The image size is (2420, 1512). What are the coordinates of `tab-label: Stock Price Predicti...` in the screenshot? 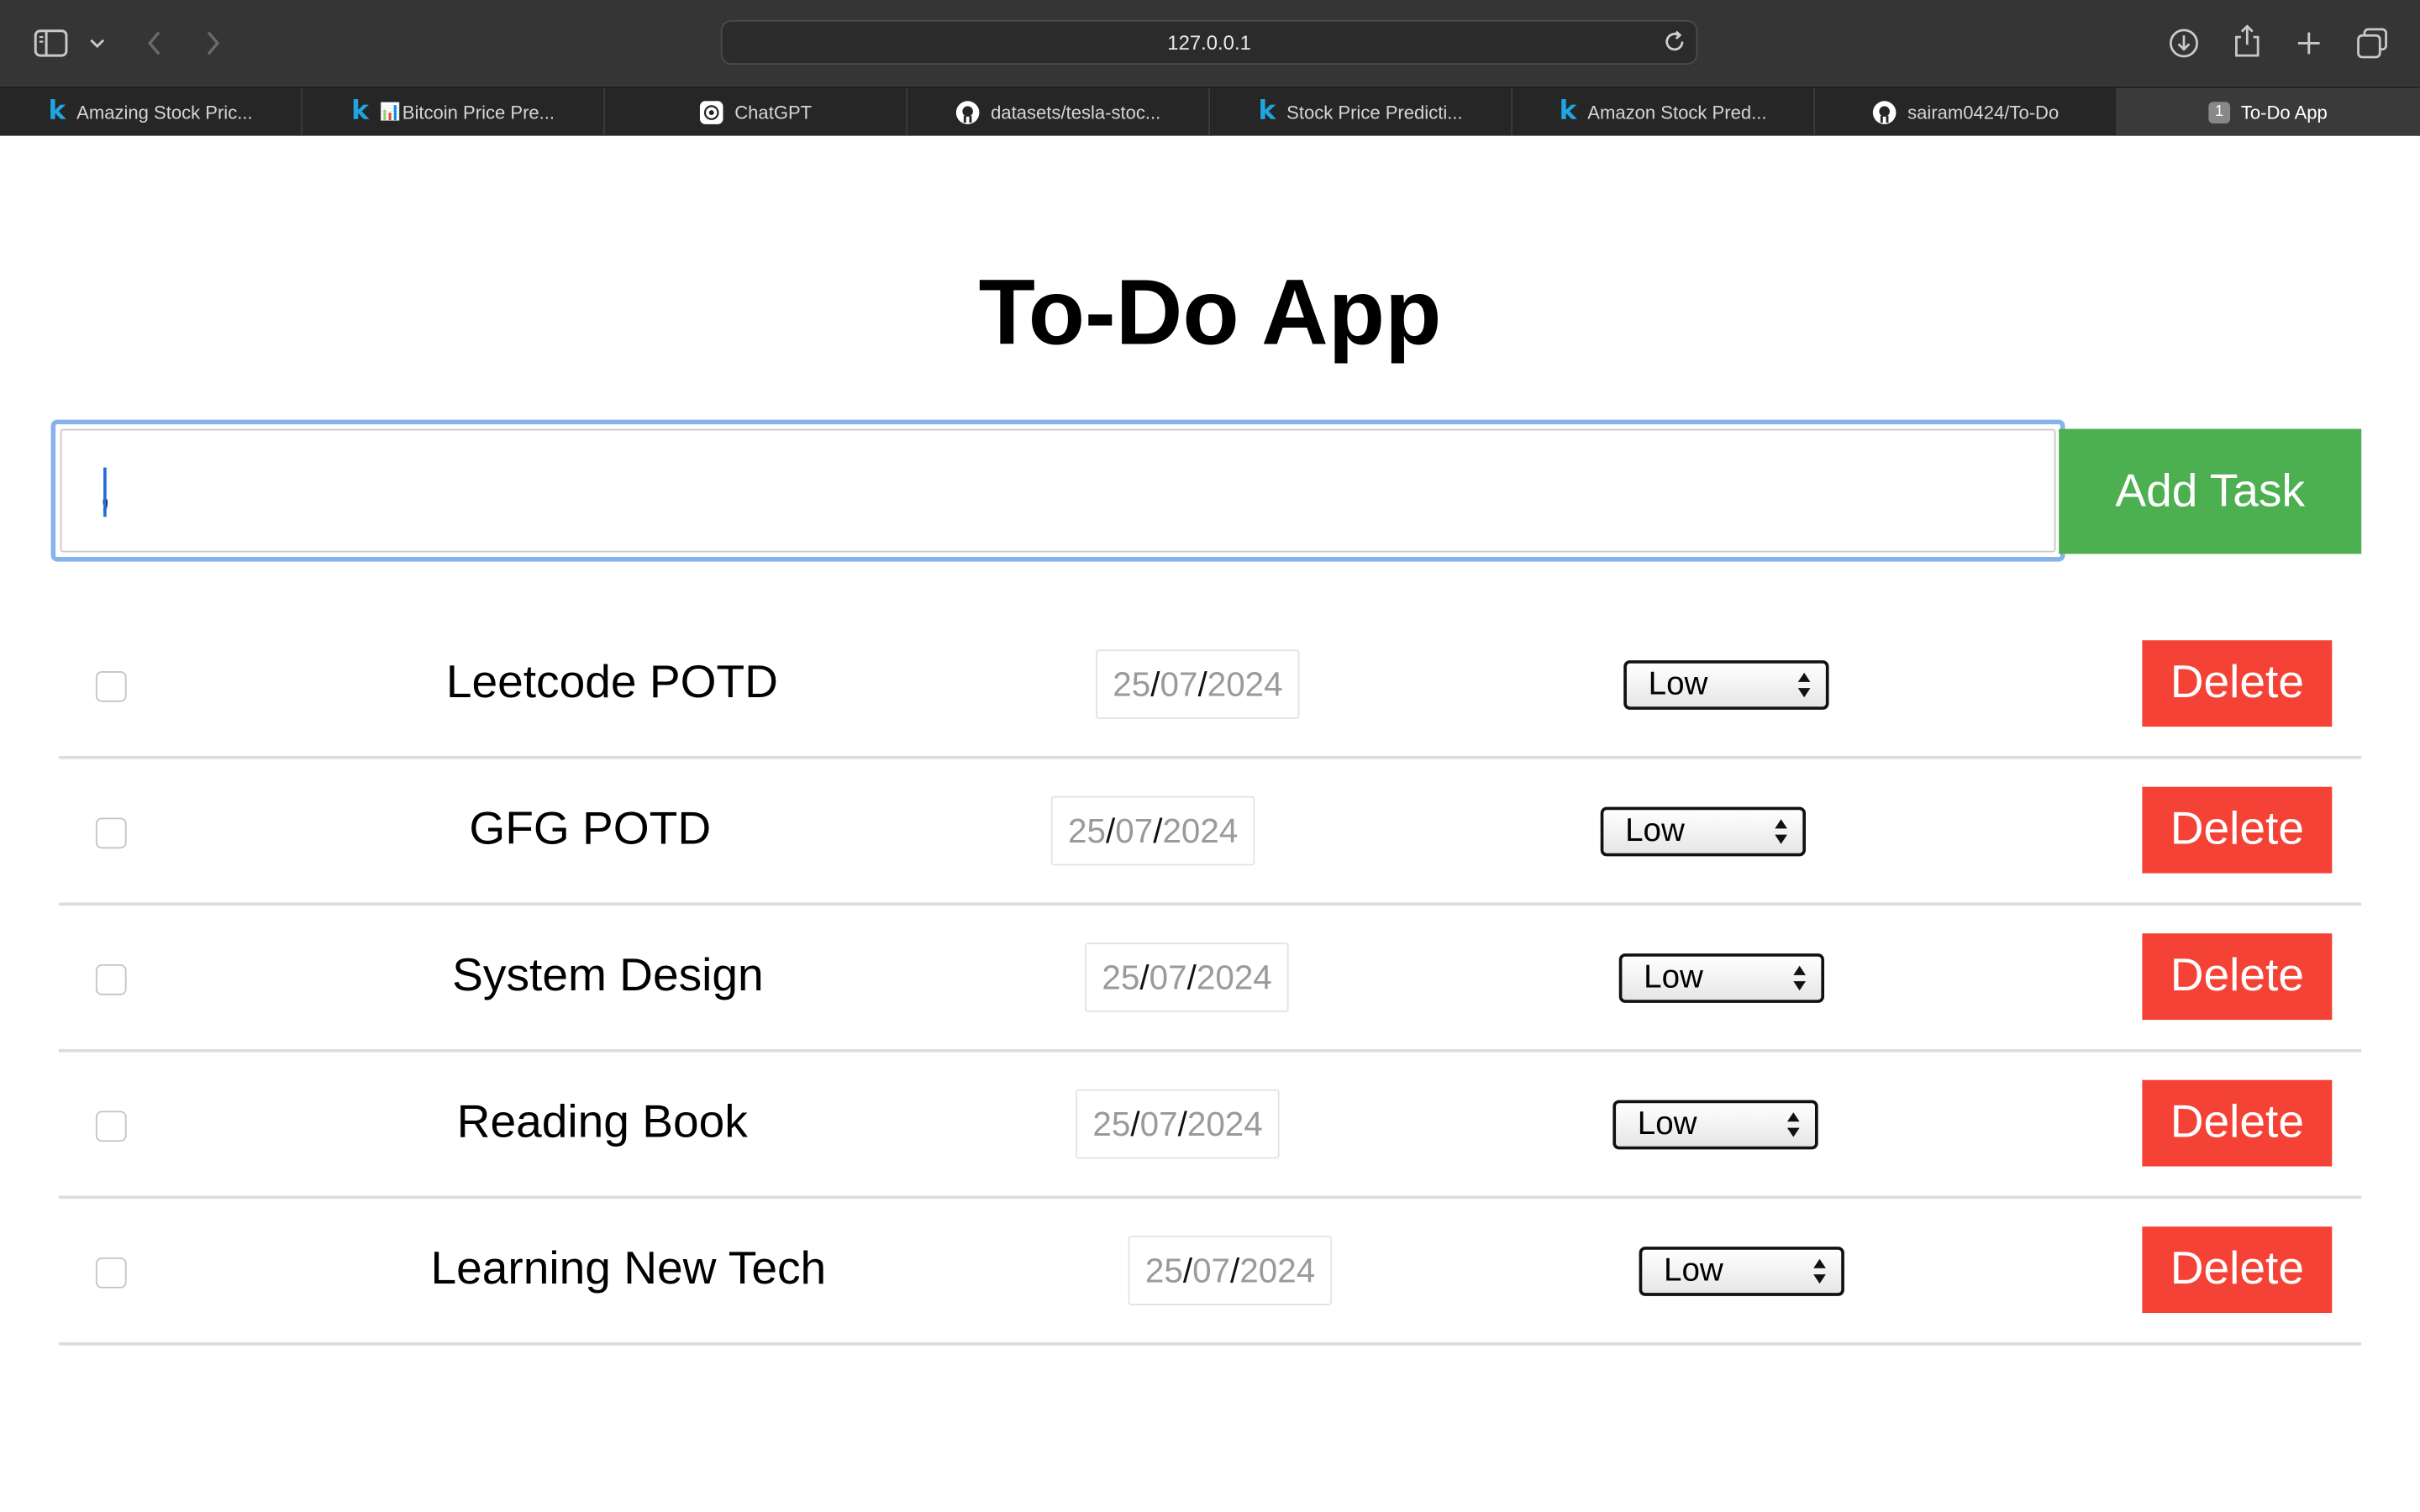 It's located at (1375, 112).